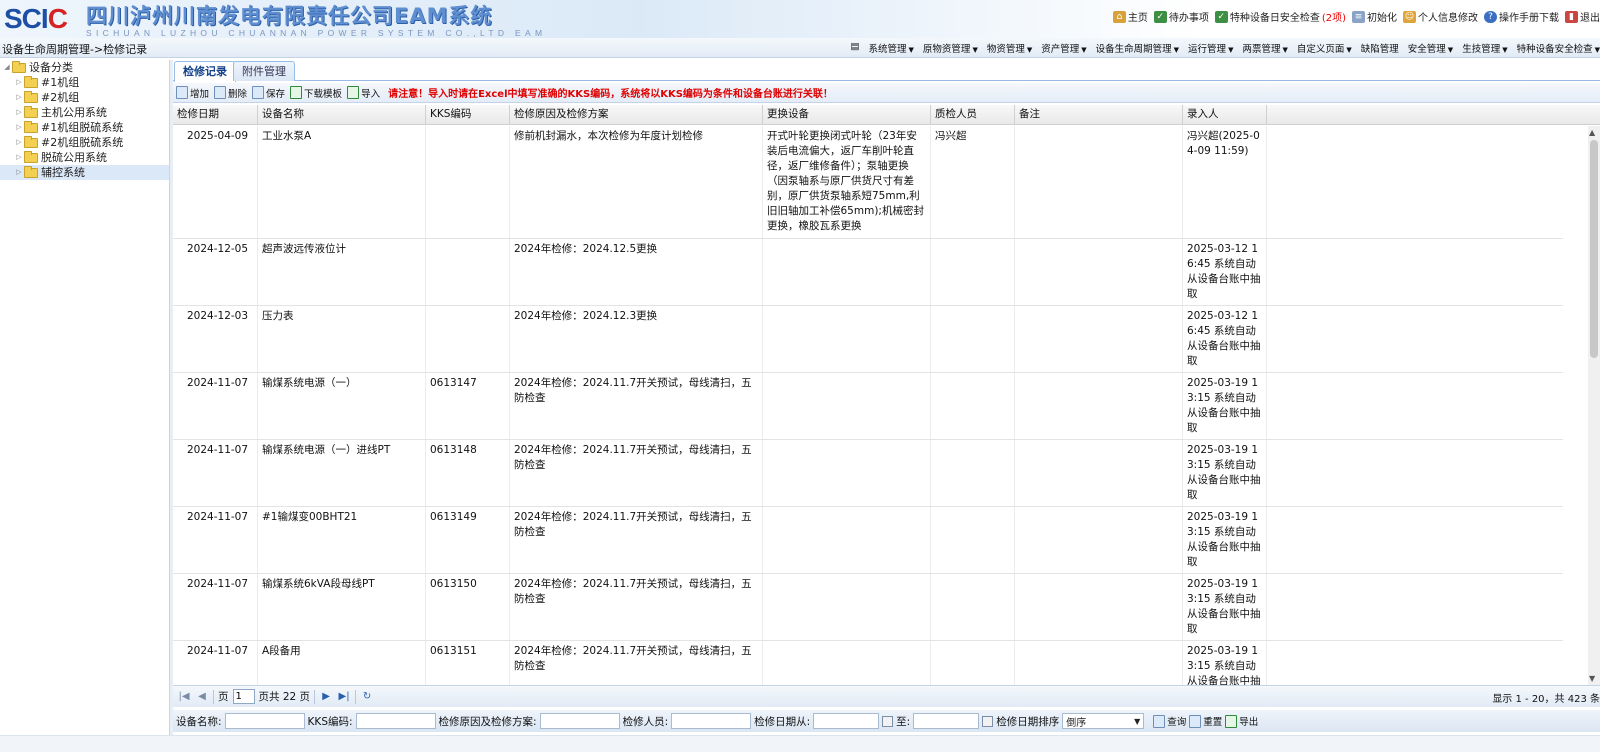  Describe the element at coordinates (84, 172) in the screenshot. I see `tree-item-selected: ▷ 辅控系统` at that location.